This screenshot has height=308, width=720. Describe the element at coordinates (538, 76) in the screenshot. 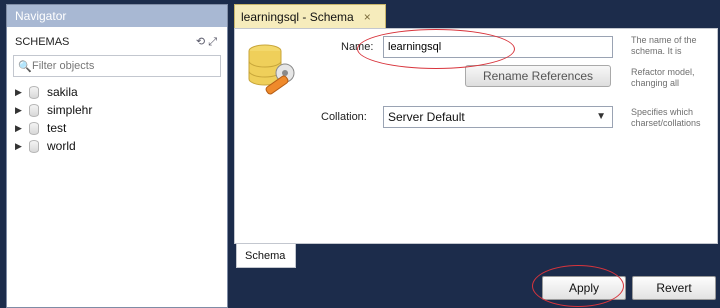

I see `rename-references-button: Rename References` at that location.